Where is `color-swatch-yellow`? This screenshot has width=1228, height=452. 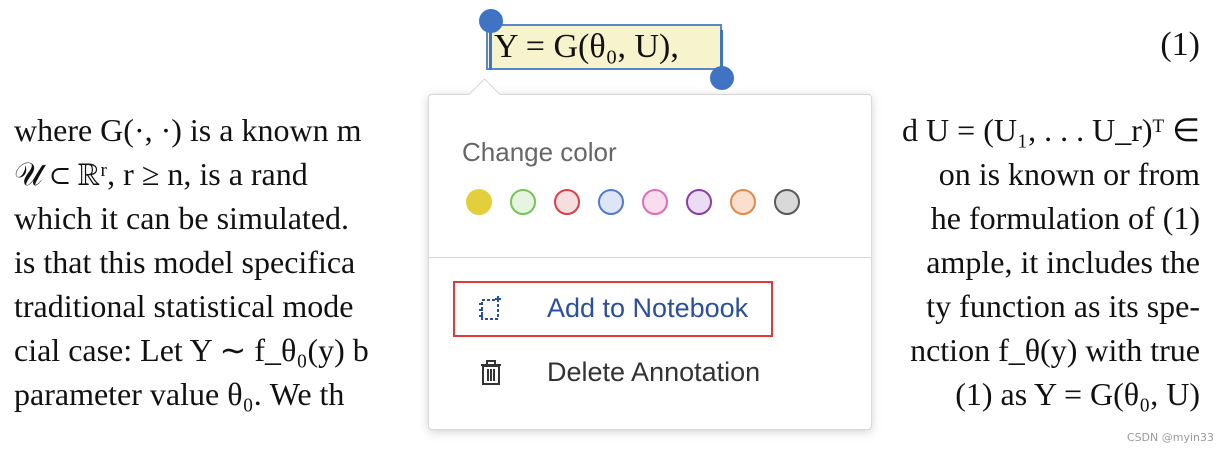 color-swatch-yellow is located at coordinates (479, 202).